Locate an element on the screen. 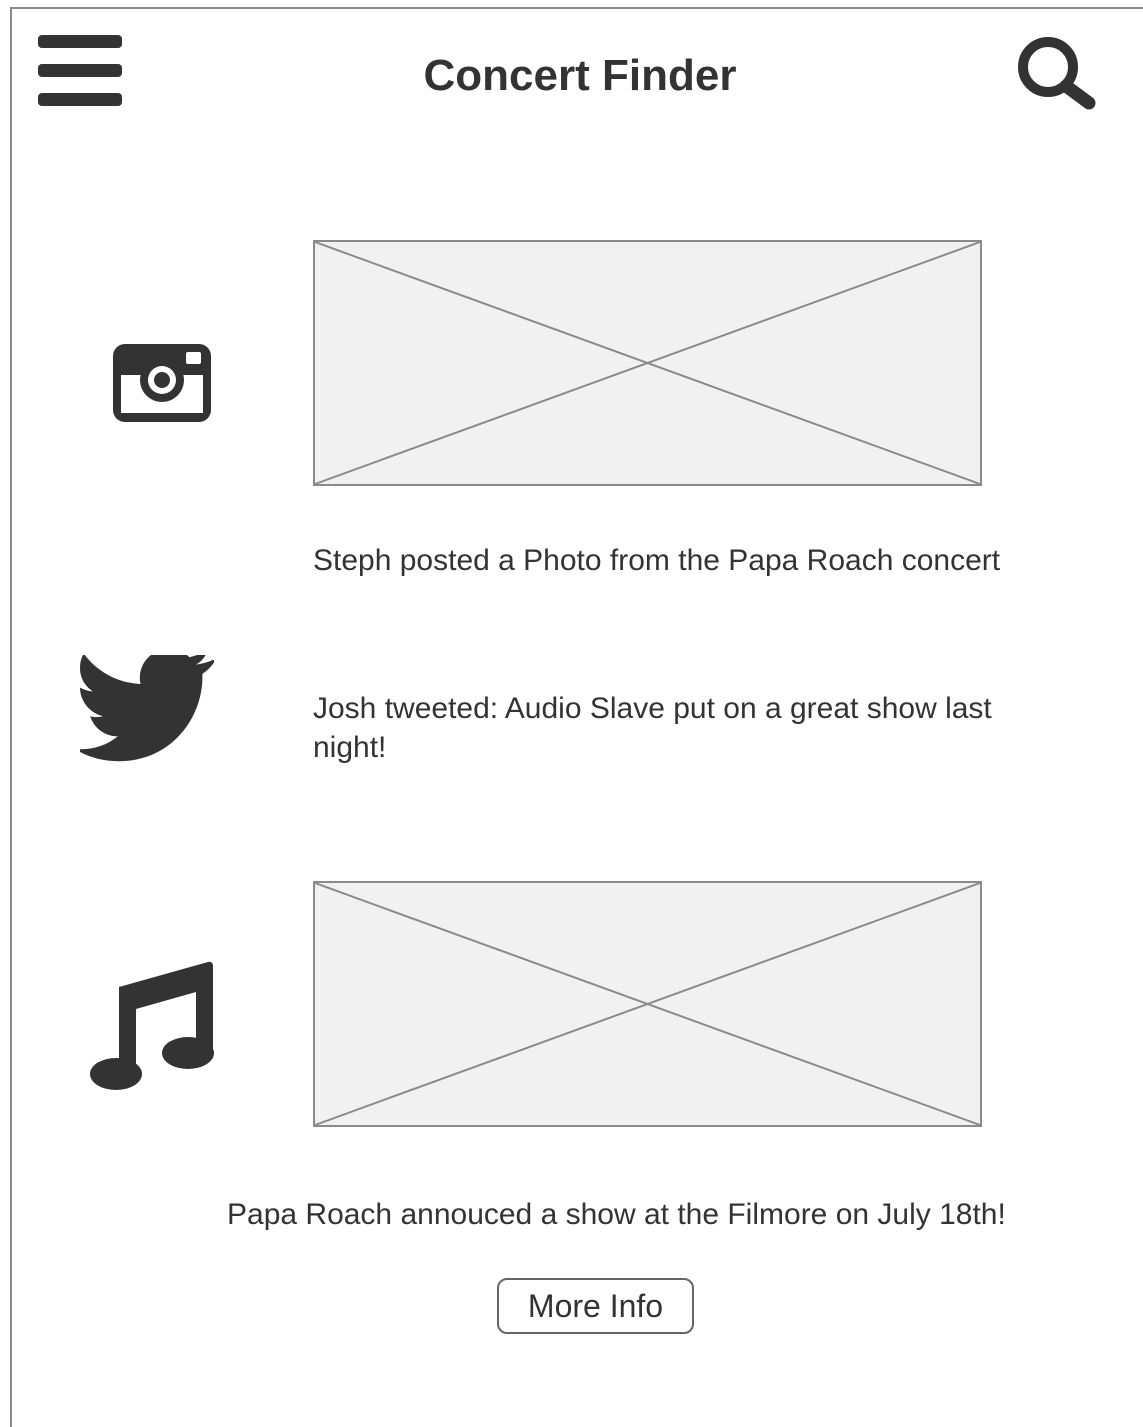 The height and width of the screenshot is (1427, 1143). music-note-icon is located at coordinates (152, 1026).